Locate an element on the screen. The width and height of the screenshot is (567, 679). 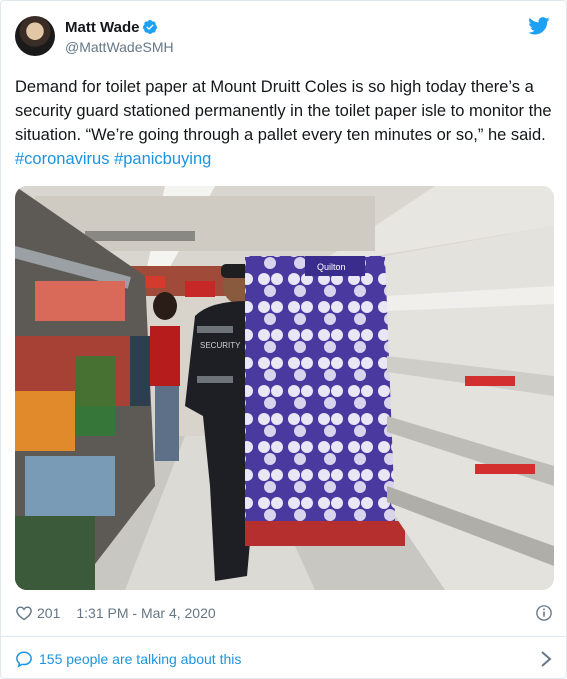
conversation-link: 155 people are talking about this is located at coordinates (284, 659).